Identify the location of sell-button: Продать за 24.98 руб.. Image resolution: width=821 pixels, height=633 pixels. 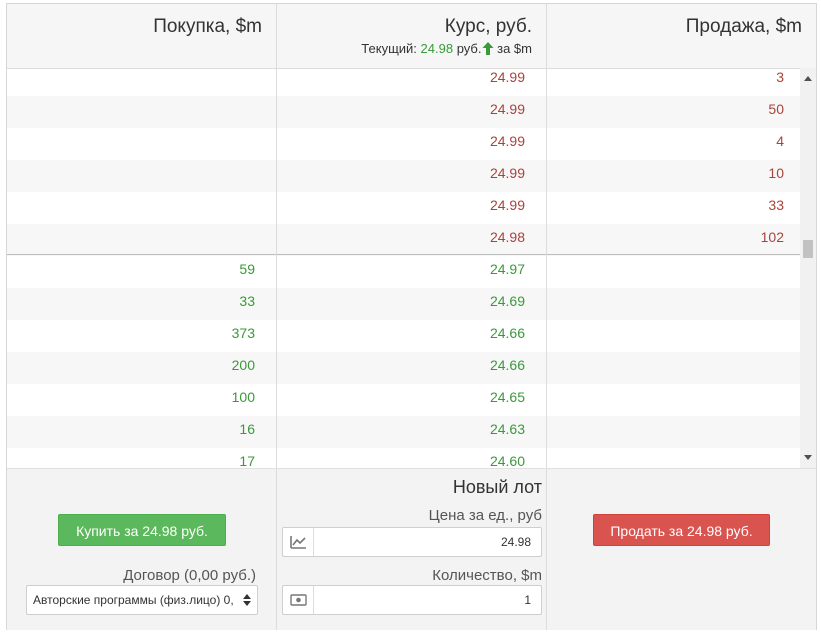
(681, 530).